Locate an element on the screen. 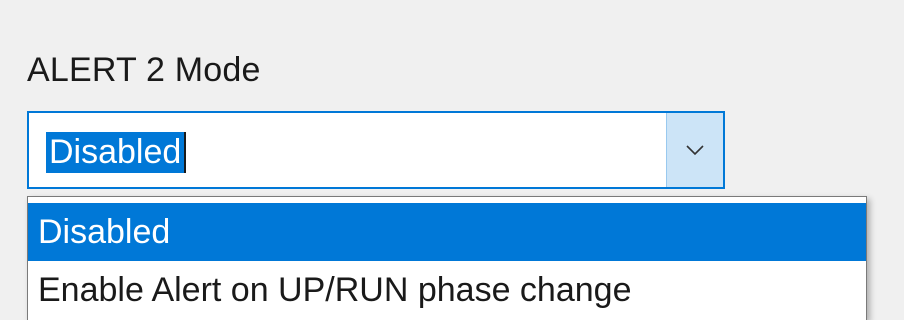  dropdown-button is located at coordinates (694, 150).